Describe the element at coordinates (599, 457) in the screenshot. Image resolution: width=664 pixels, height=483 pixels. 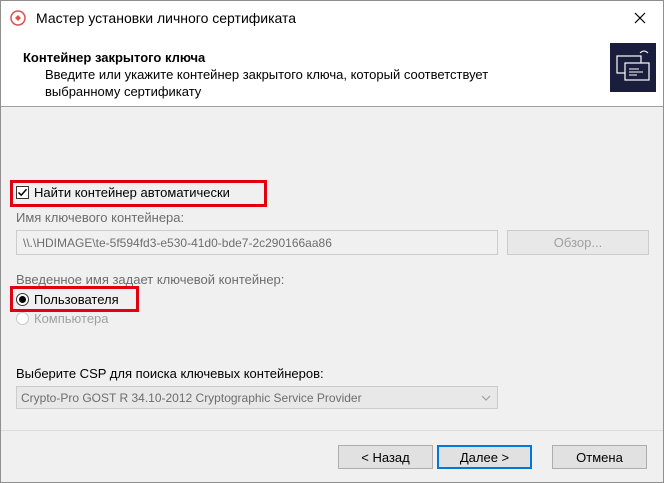
I see `cancel-button: Отмена` at that location.